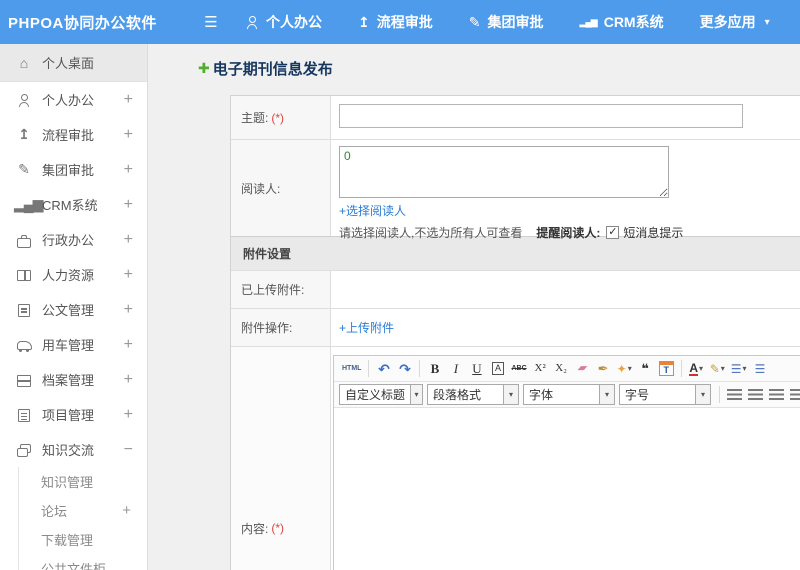 This screenshot has width=800, height=570. Describe the element at coordinates (404, 368) in the screenshot. I see `redo-button: ↷` at that location.